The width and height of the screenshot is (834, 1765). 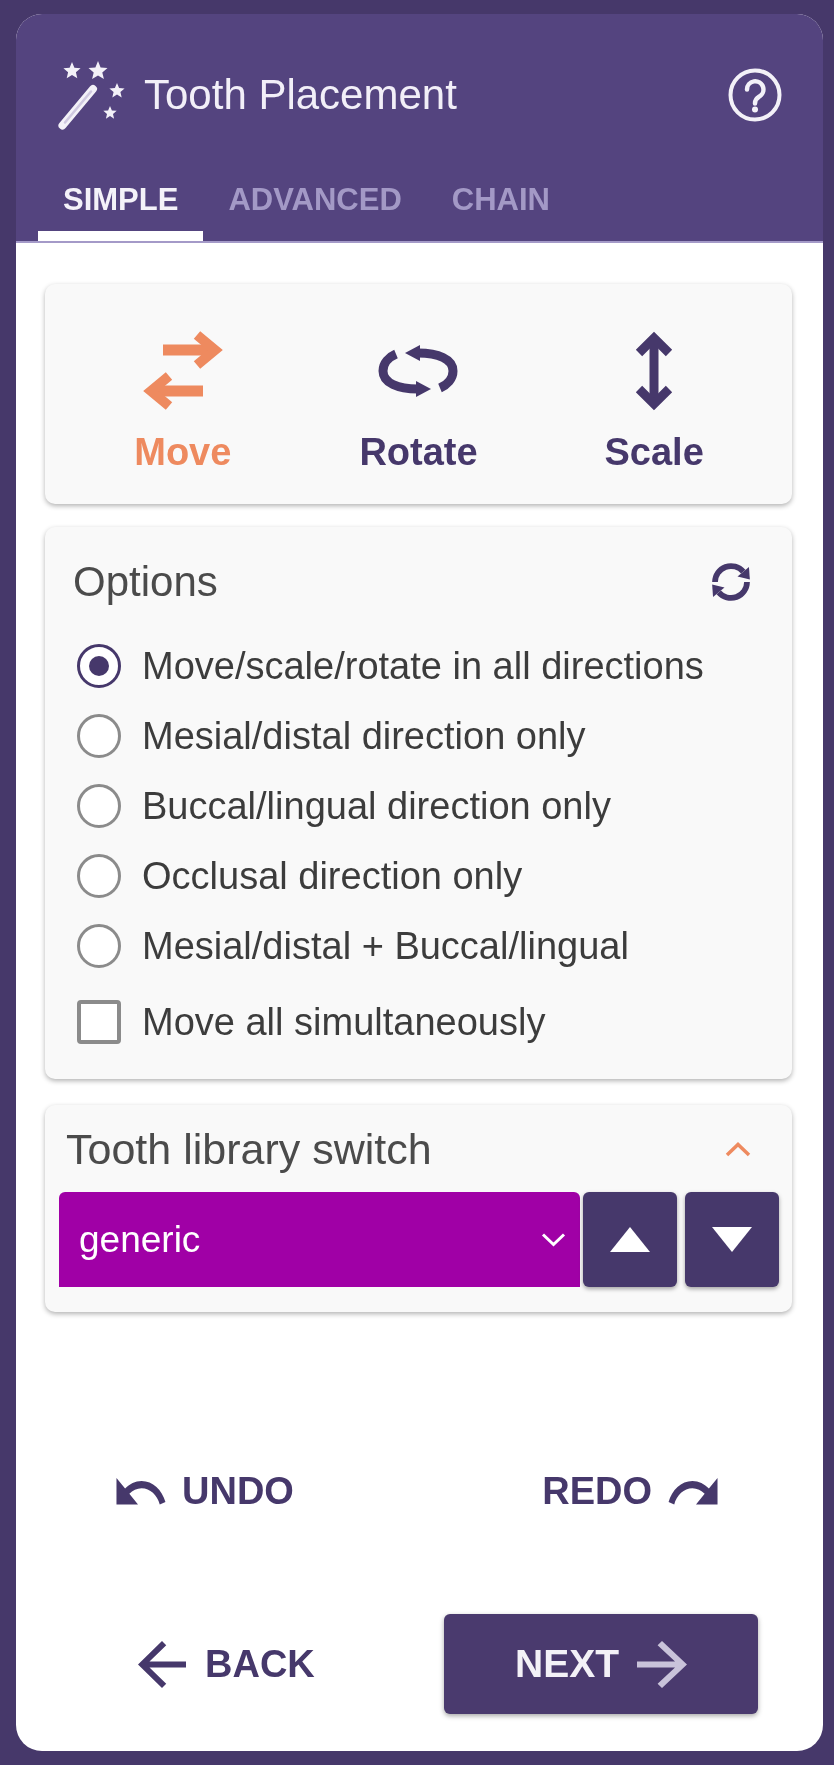 What do you see at coordinates (332, 876) in the screenshot?
I see `option-label: Occlusal direction only` at bounding box center [332, 876].